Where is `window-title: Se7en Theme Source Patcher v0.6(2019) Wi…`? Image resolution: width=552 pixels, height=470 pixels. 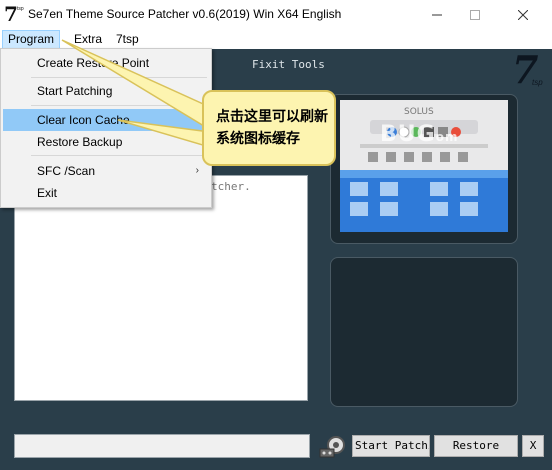 window-title: Se7en Theme Source Patcher v0.6(2019) Wi… is located at coordinates (185, 14).